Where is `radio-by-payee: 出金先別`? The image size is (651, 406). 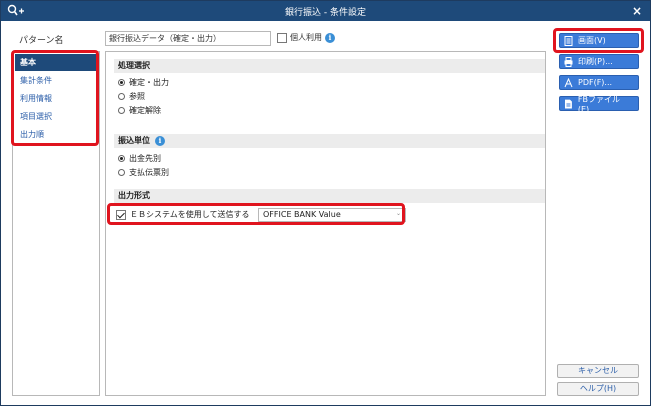
radio-by-payee: 出金先別 is located at coordinates (139, 158).